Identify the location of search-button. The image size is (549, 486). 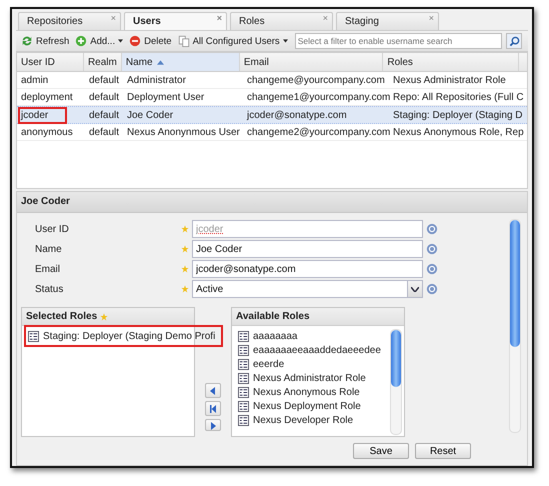
(514, 41).